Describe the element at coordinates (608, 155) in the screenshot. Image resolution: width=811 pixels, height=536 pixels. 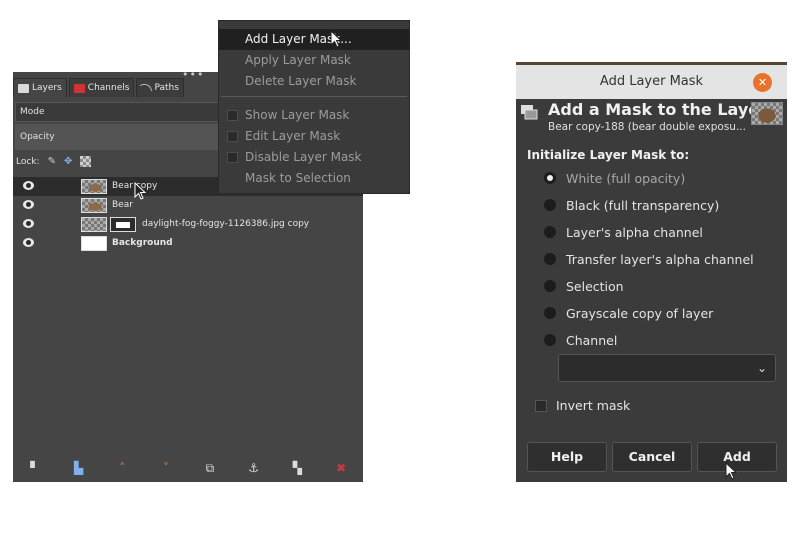
I see `initialize-mask-label: Initialize Layer Mask to:` at that location.